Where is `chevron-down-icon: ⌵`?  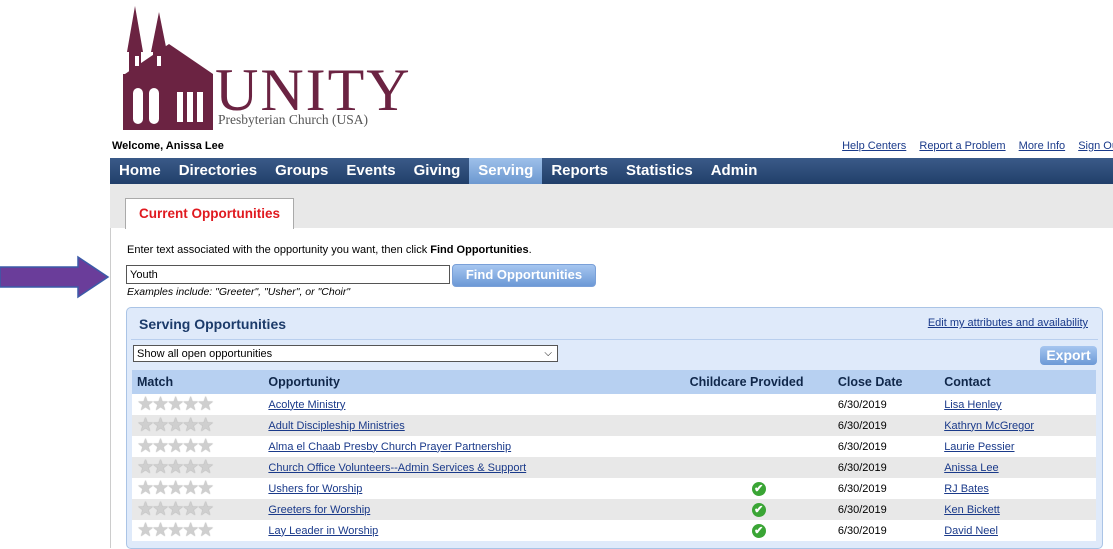 chevron-down-icon: ⌵ is located at coordinates (548, 353).